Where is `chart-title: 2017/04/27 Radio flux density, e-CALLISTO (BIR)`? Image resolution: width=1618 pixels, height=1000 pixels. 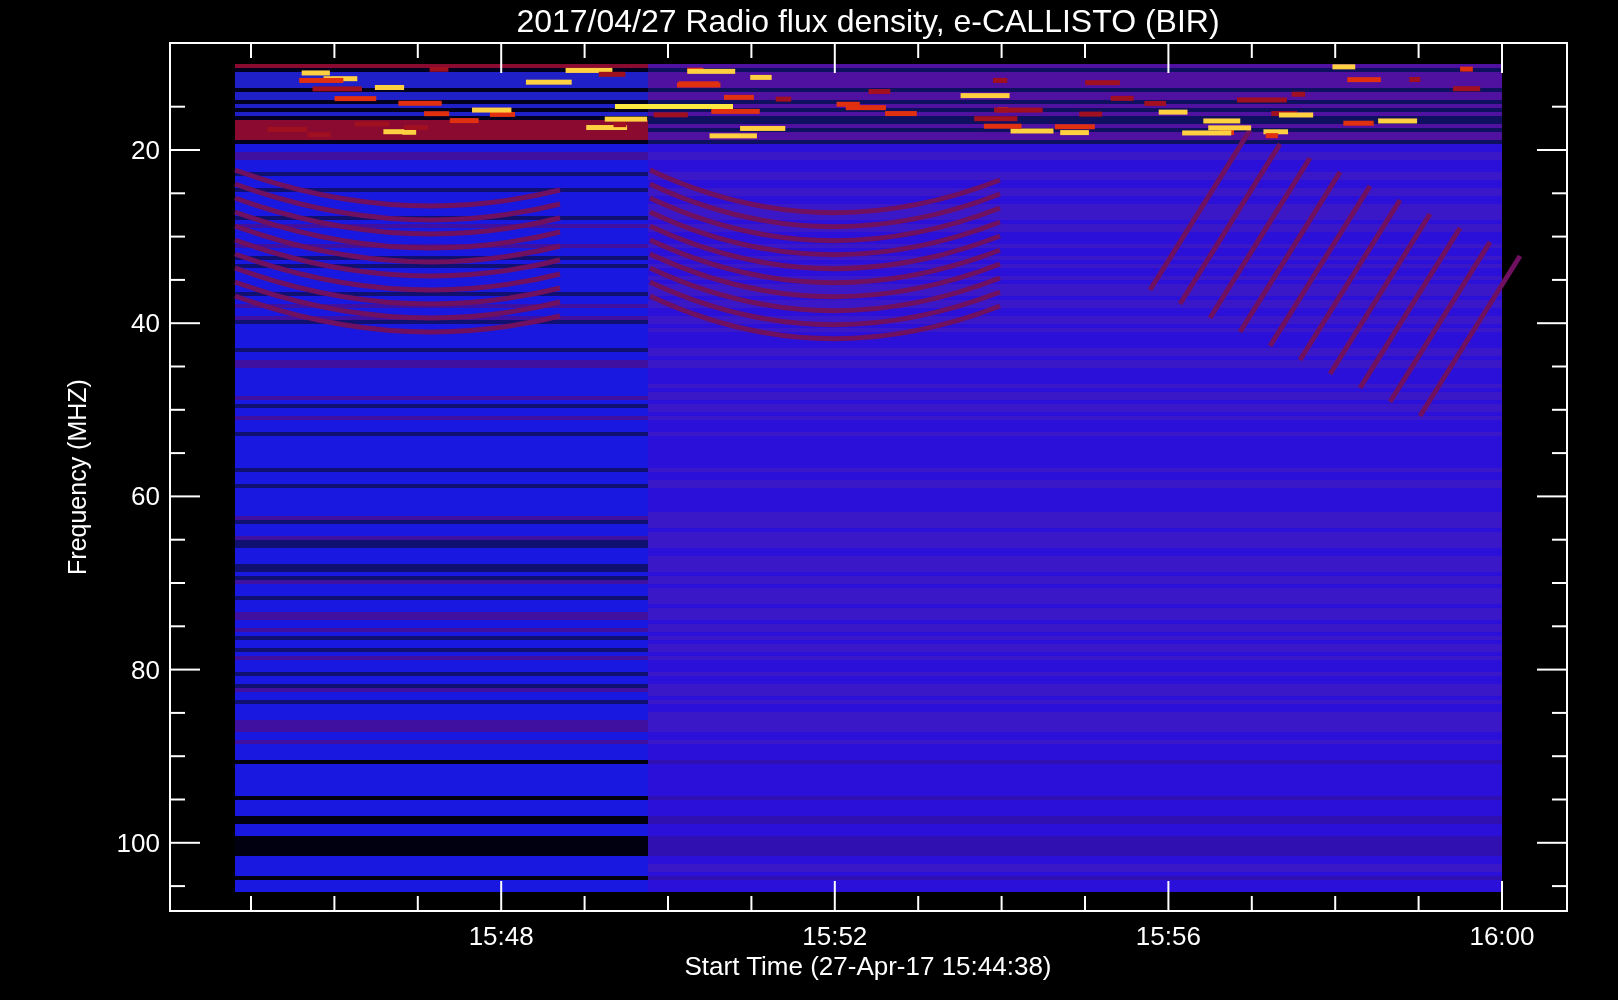
chart-title: 2017/04/27 Radio flux density, e-CALLISTO (BIR) is located at coordinates (868, 21).